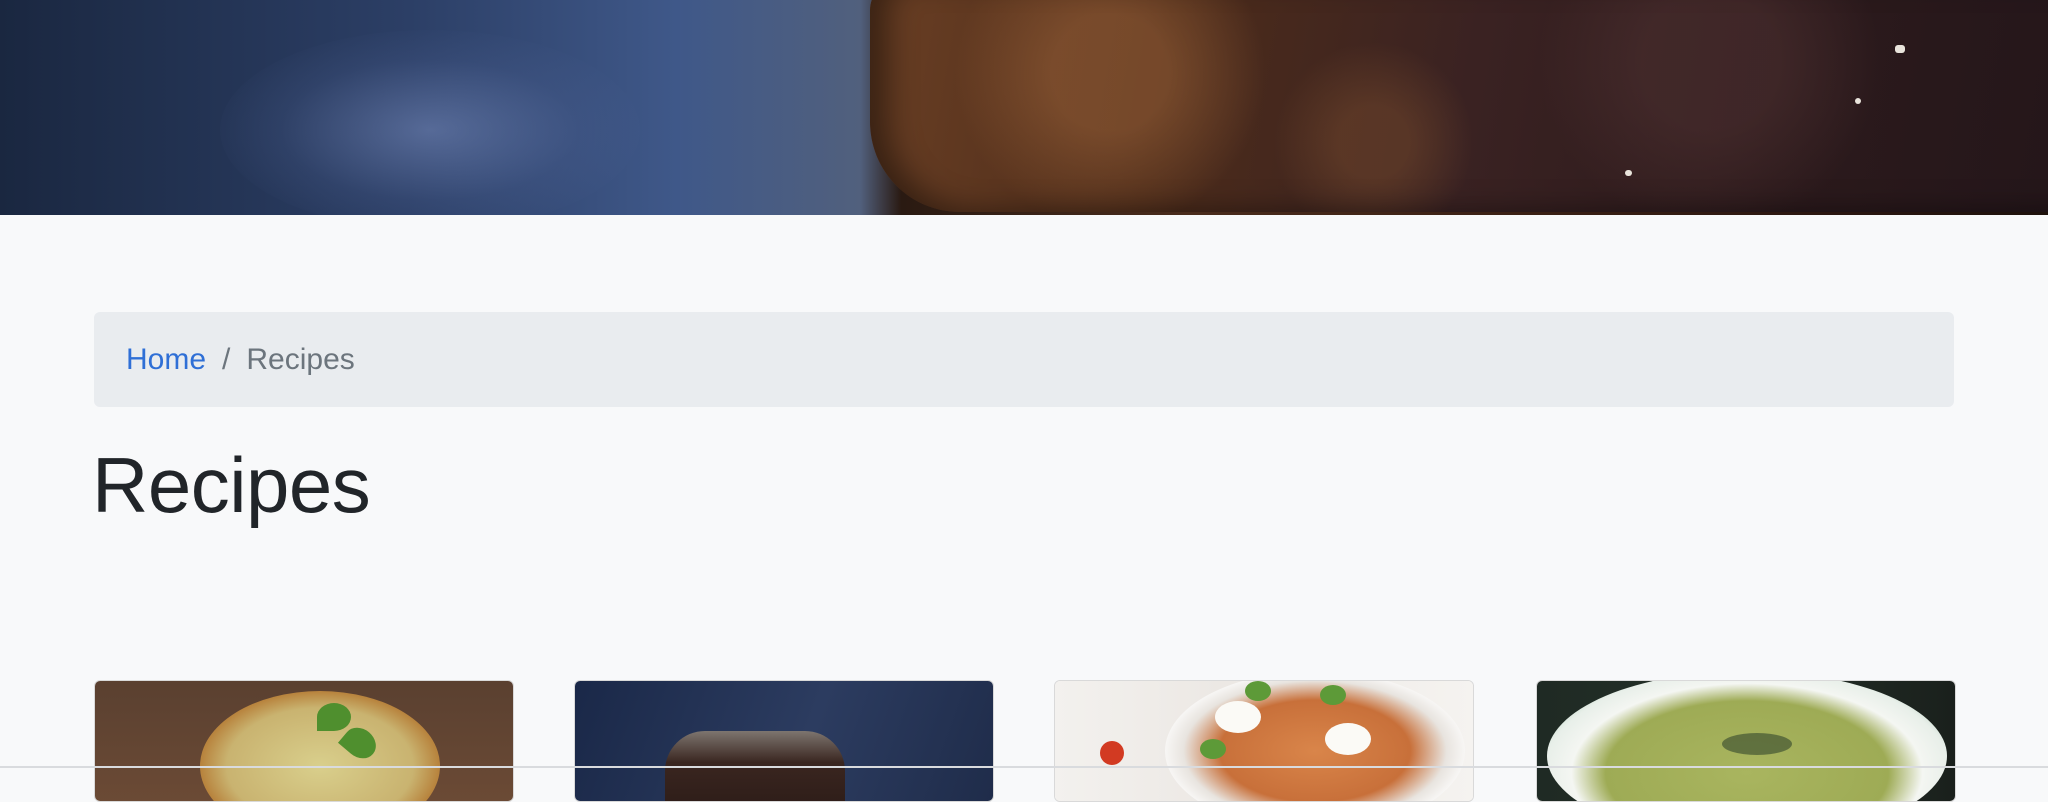 The width and height of the screenshot is (2048, 802). What do you see at coordinates (166, 360) in the screenshot?
I see `breadcrumb-home-link: Home` at bounding box center [166, 360].